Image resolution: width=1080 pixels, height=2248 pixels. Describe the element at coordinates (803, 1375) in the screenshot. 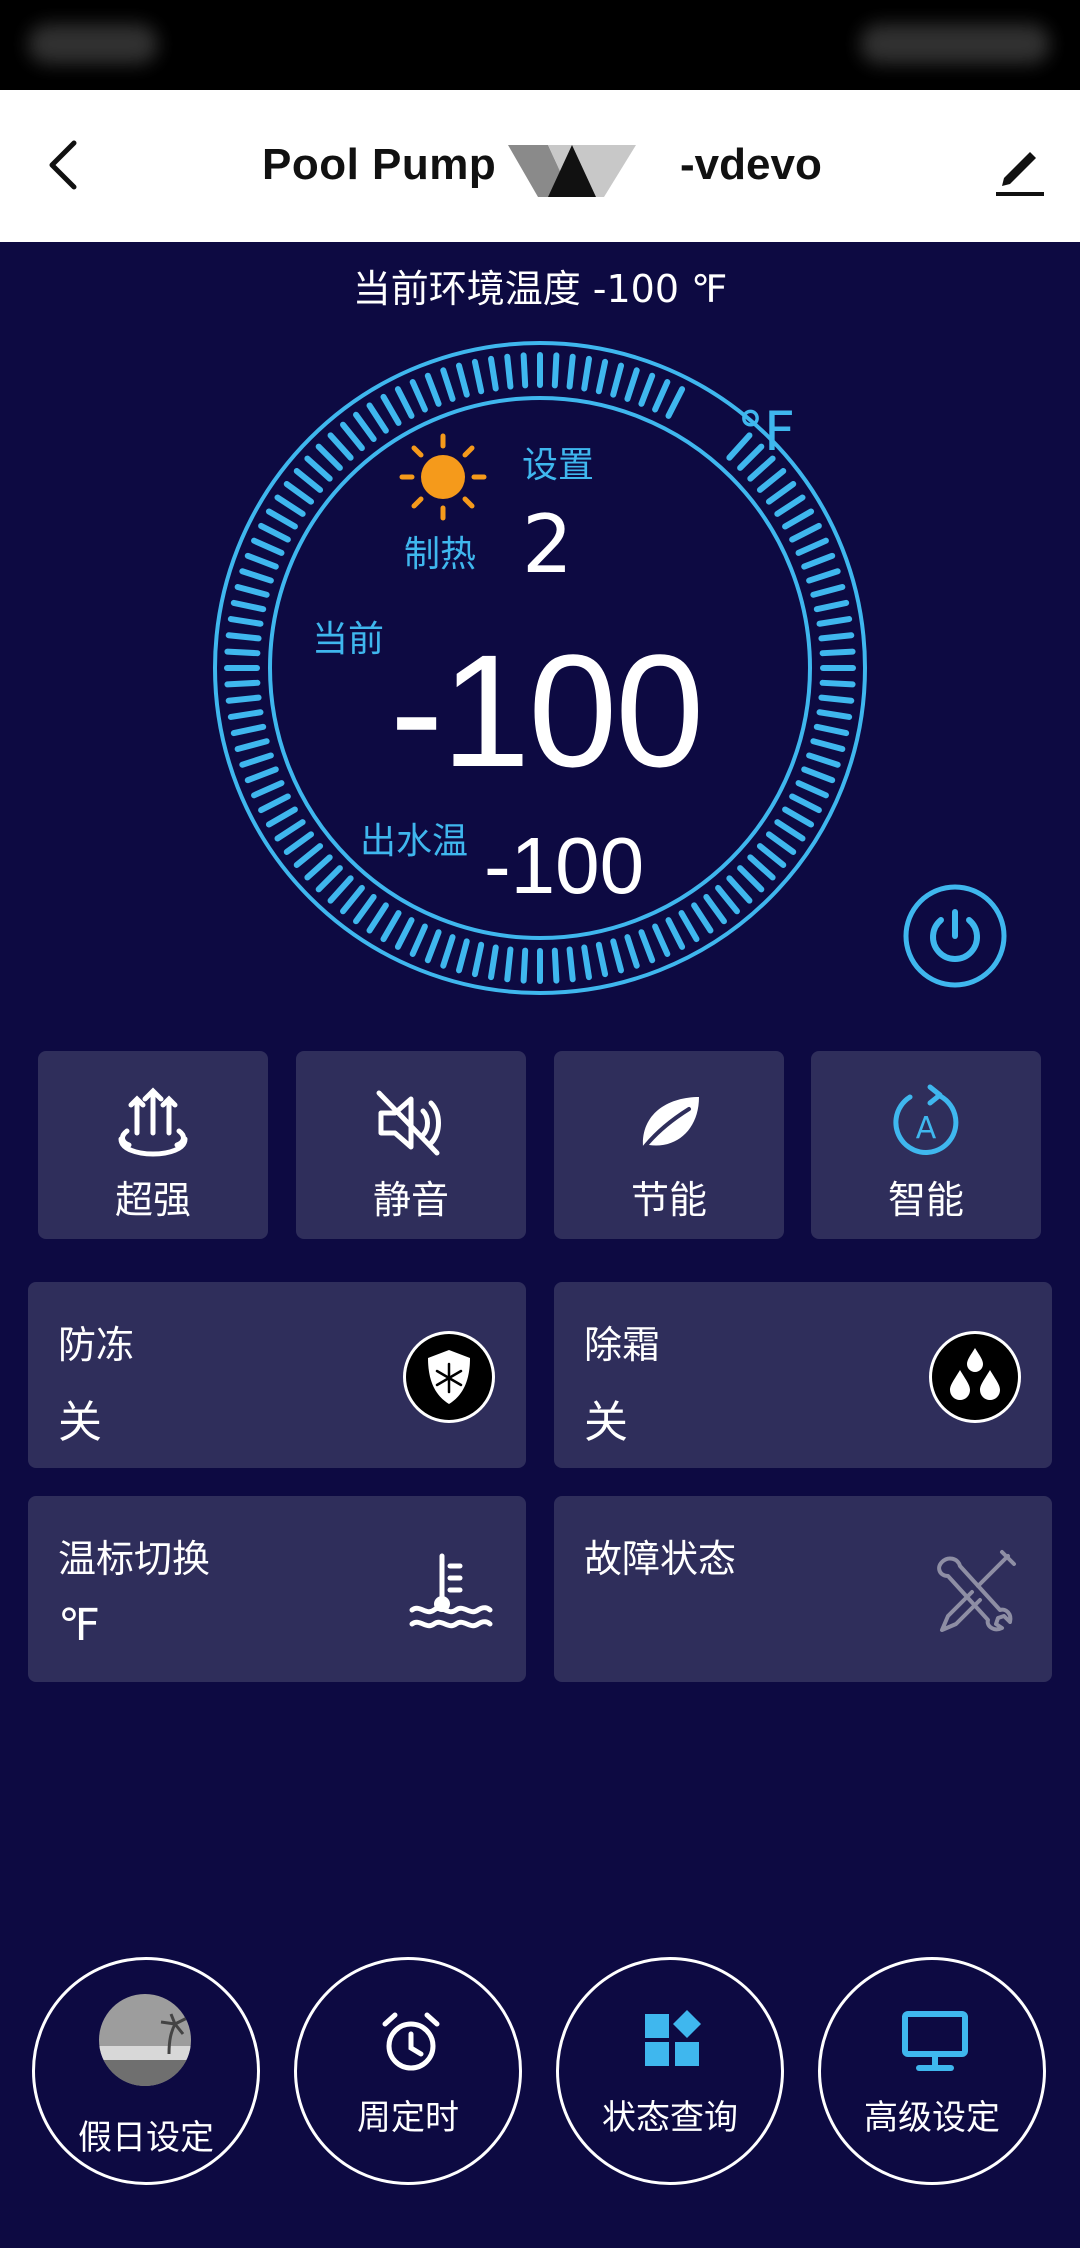

I see `defrost-card: 除霜 关` at that location.